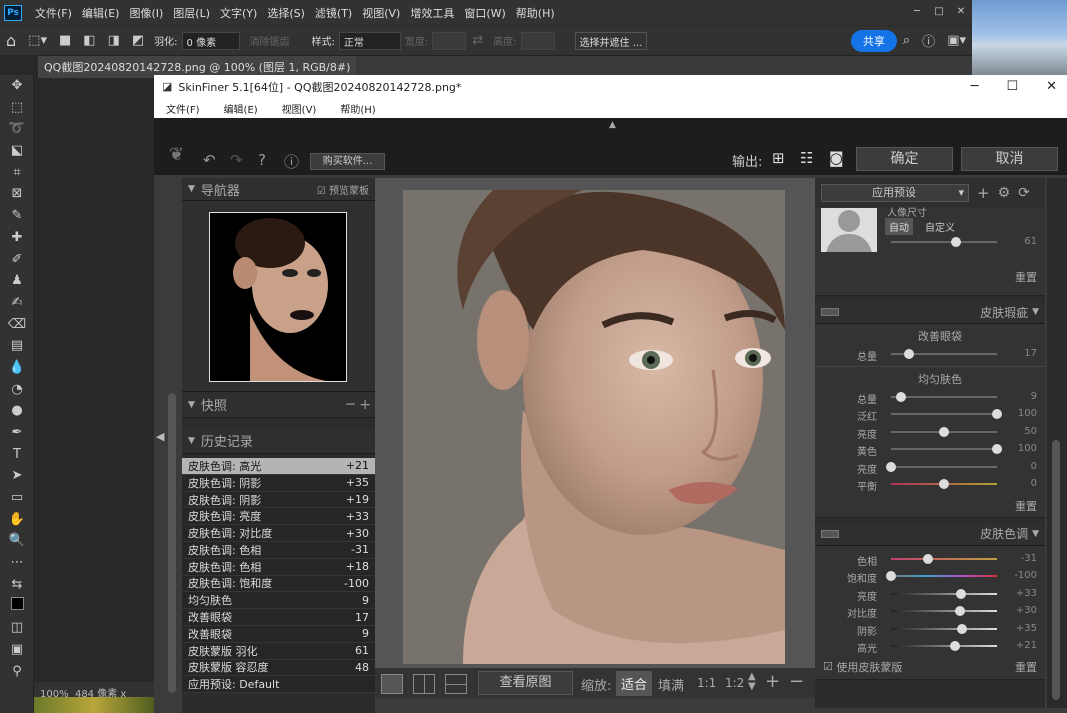  I want to click on move-tool-icon: ✥, so click(17, 86).